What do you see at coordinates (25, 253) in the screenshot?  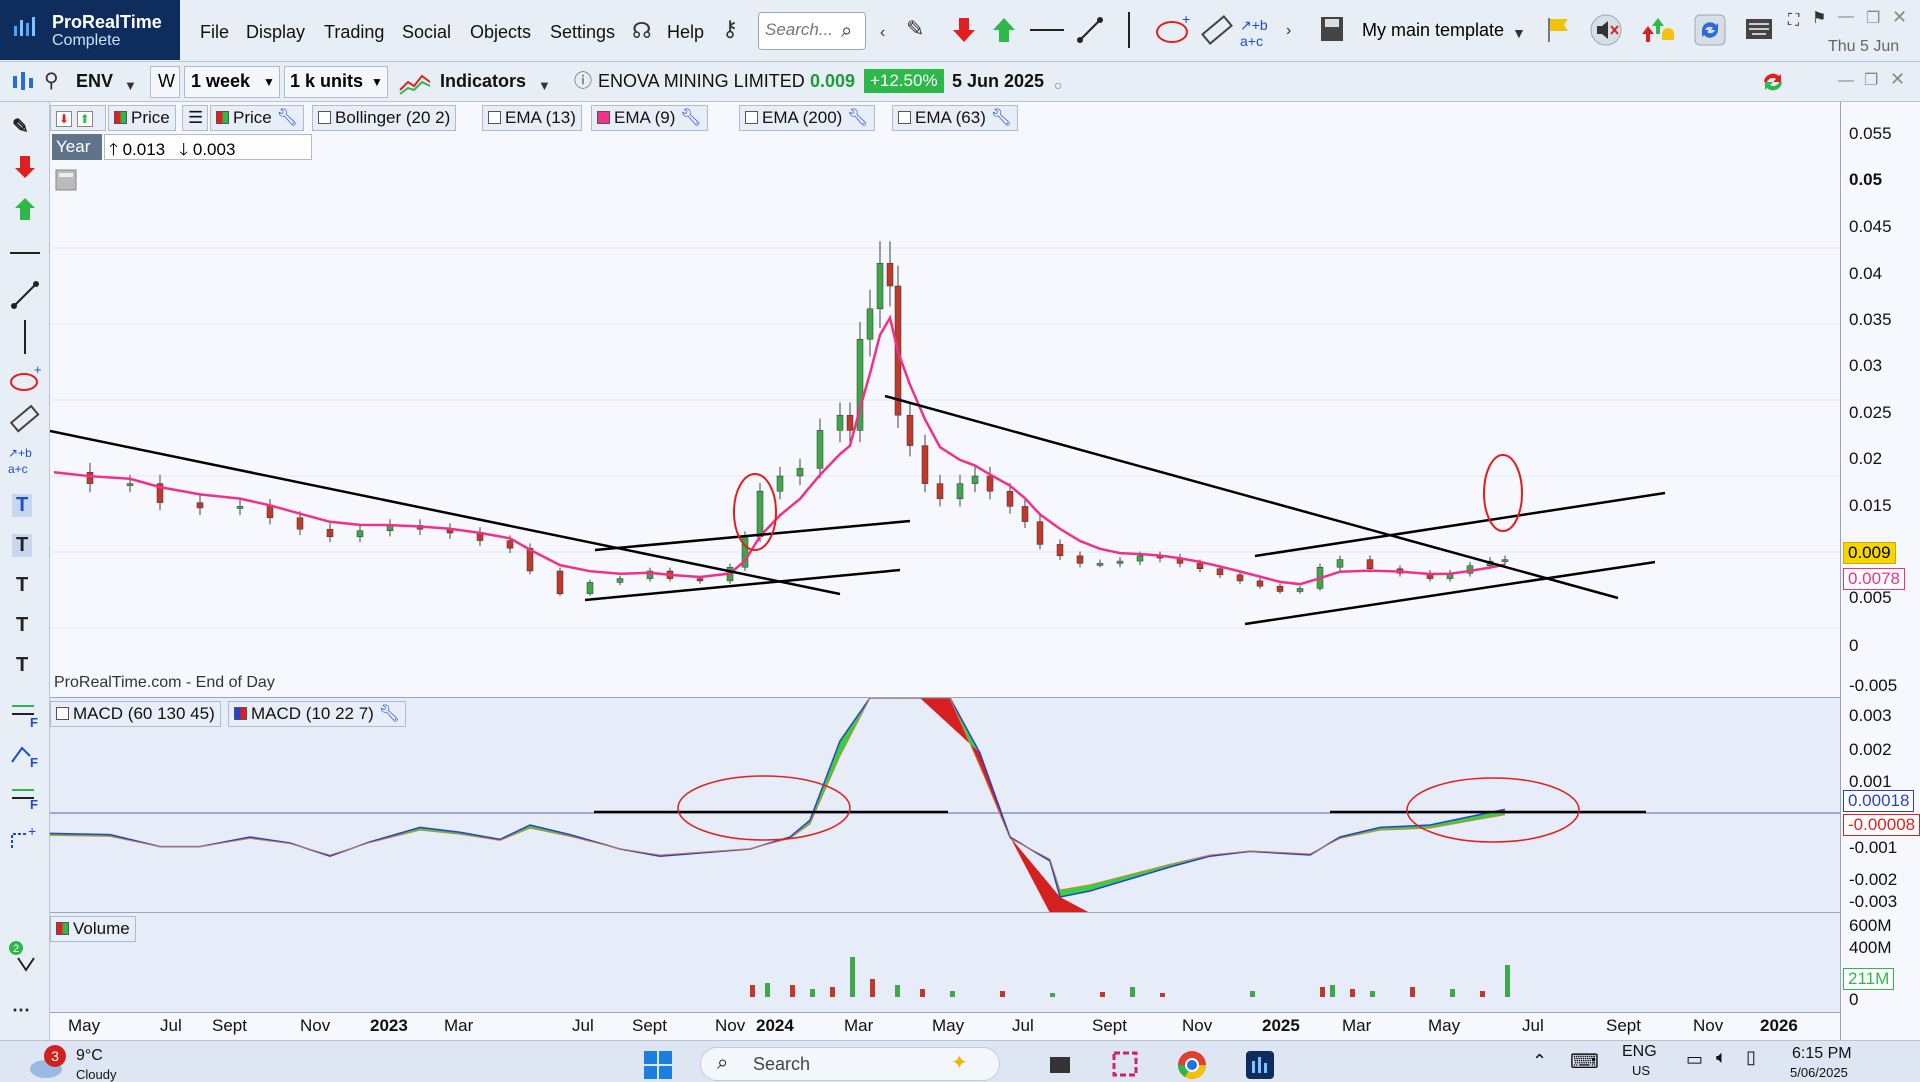 I see `hline-tool-icon` at bounding box center [25, 253].